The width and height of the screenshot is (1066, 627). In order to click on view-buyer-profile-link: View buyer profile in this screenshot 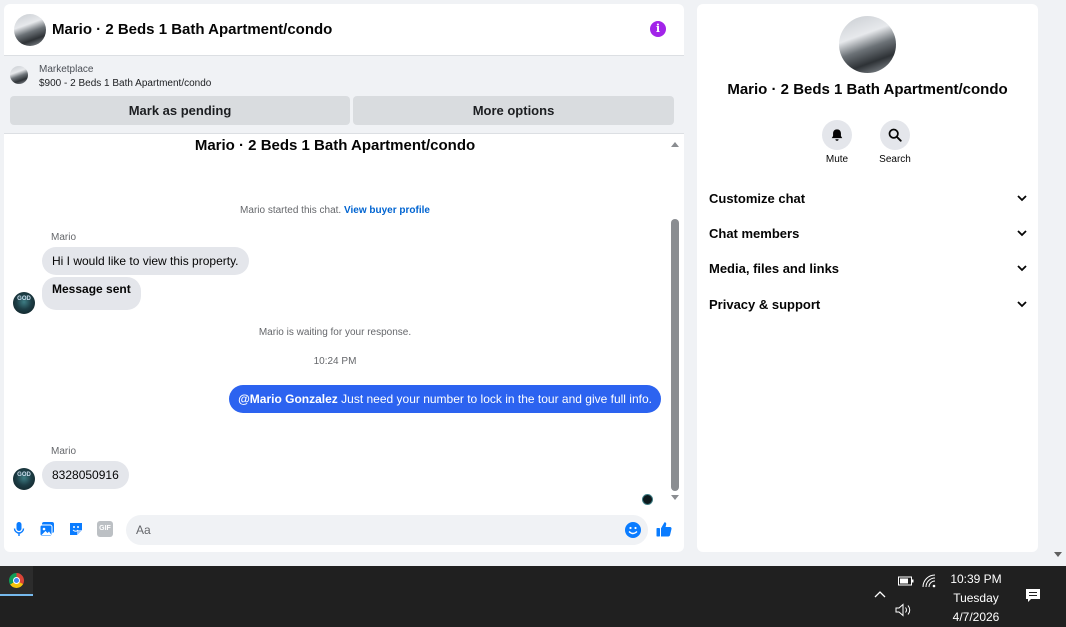, I will do `click(387, 210)`.